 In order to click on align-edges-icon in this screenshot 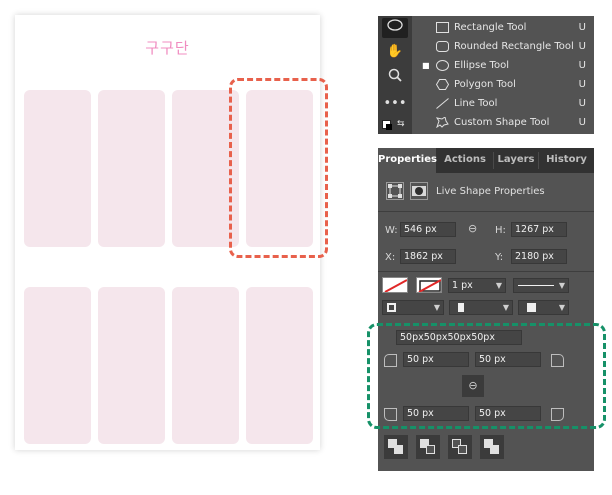, I will do `click(391, 307)`.